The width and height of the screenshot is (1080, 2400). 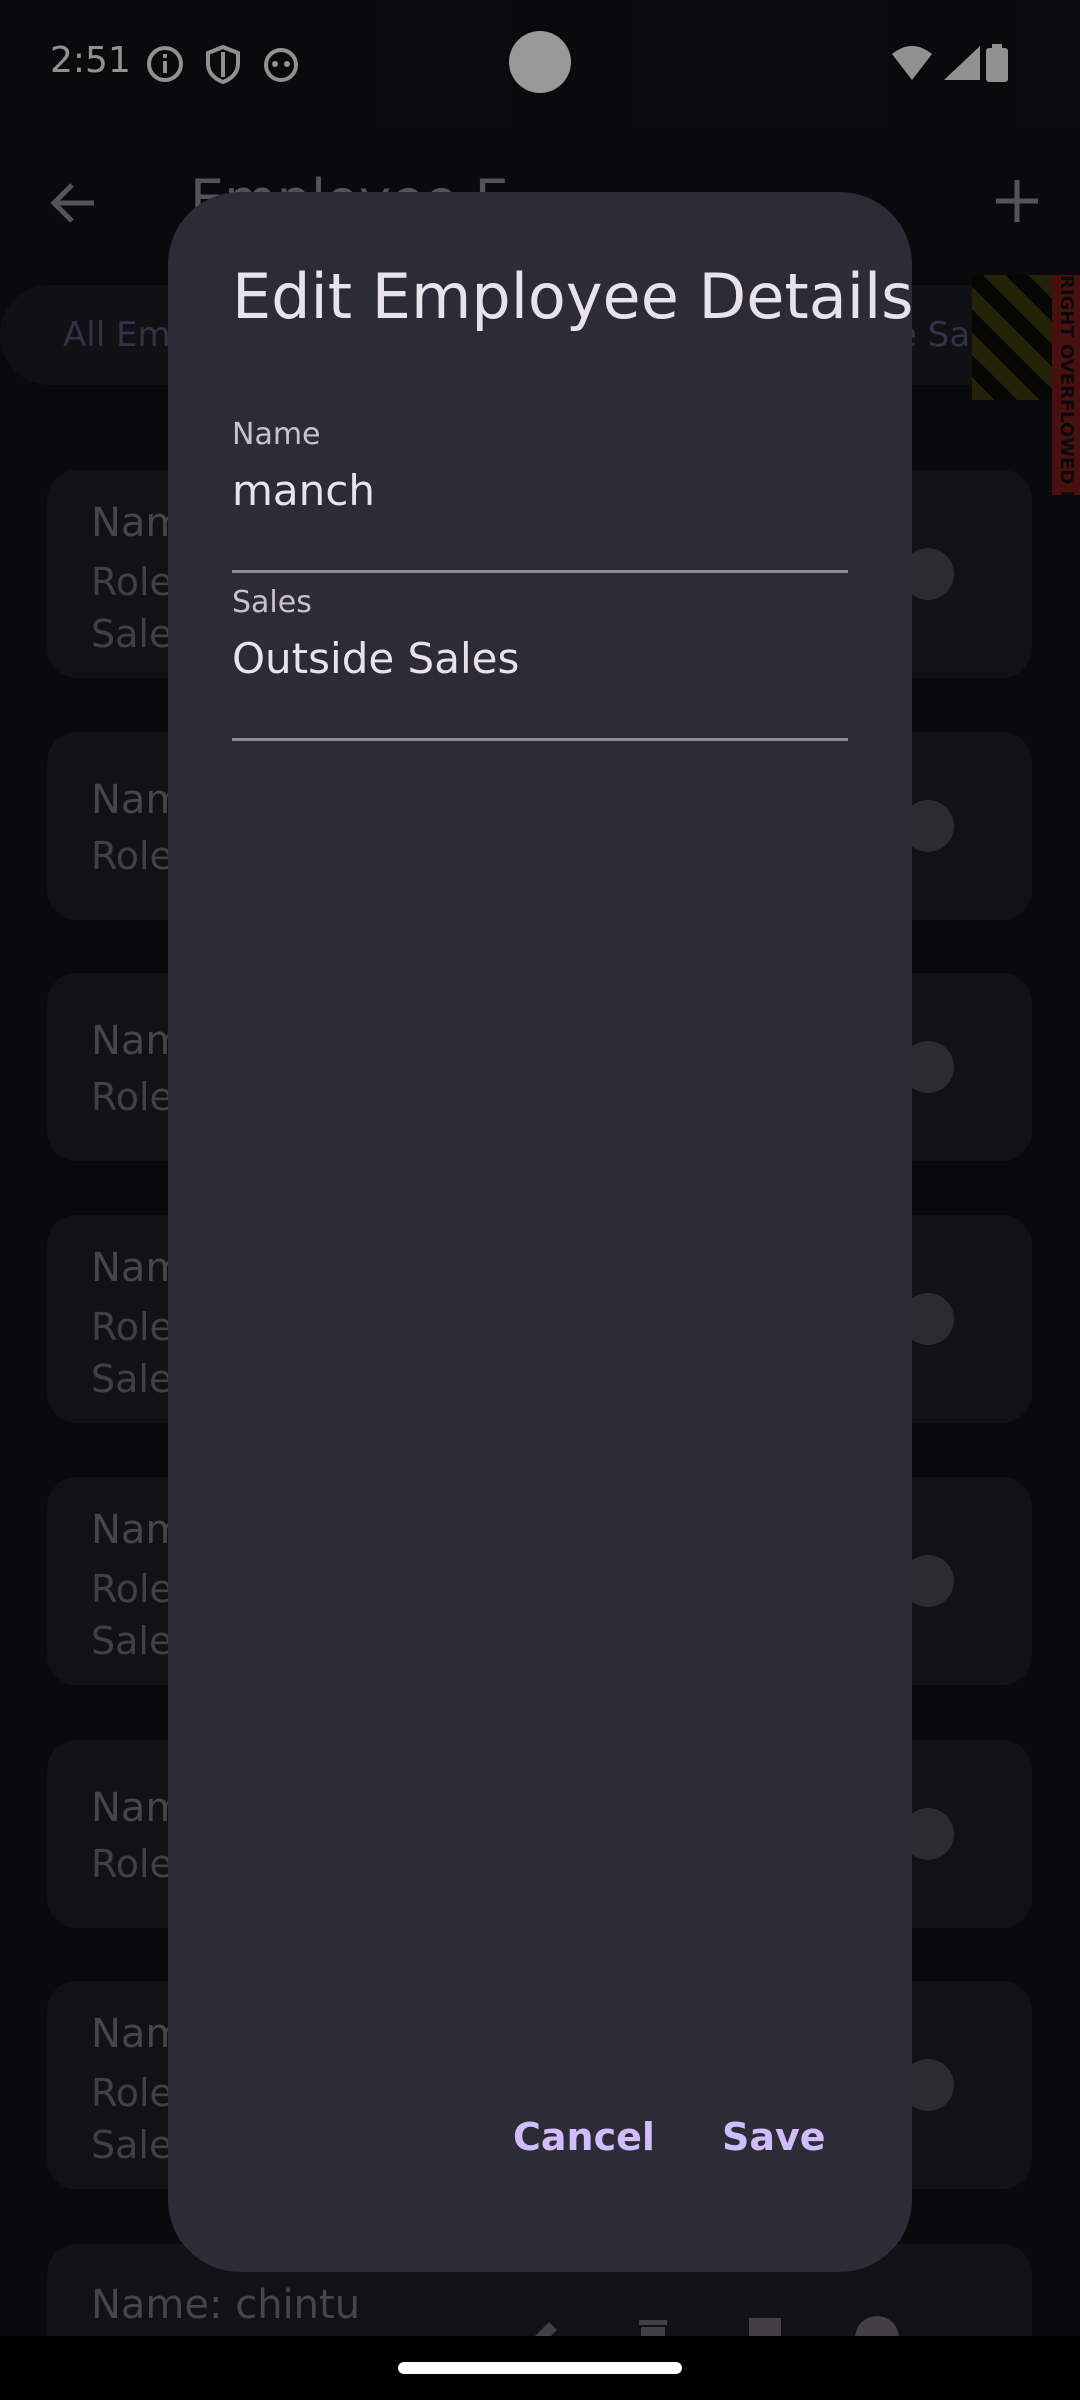 I want to click on dialog-title: Edit Employee Details, so click(x=573, y=296).